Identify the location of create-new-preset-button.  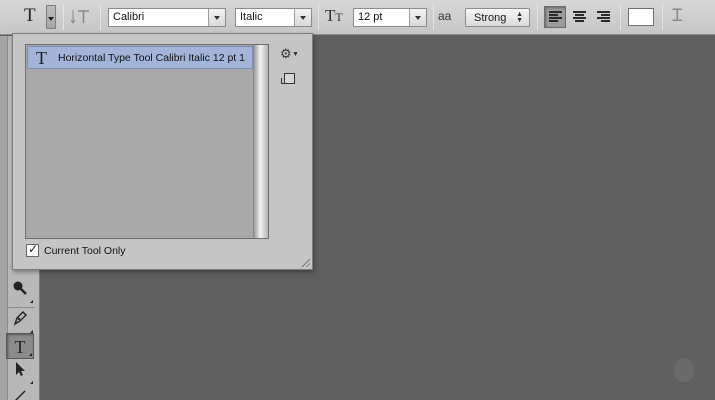
(288, 78).